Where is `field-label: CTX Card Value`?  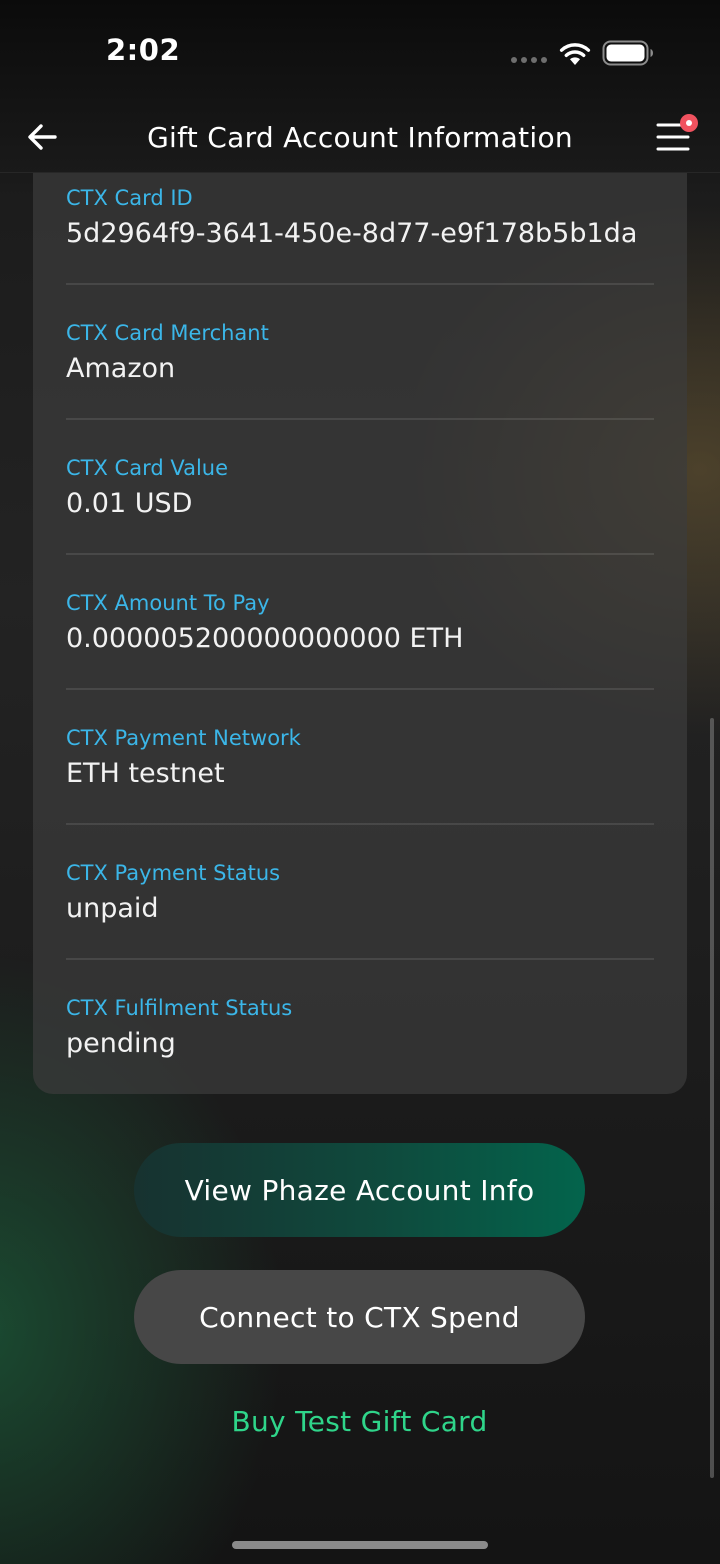
field-label: CTX Card Value is located at coordinates (147, 468).